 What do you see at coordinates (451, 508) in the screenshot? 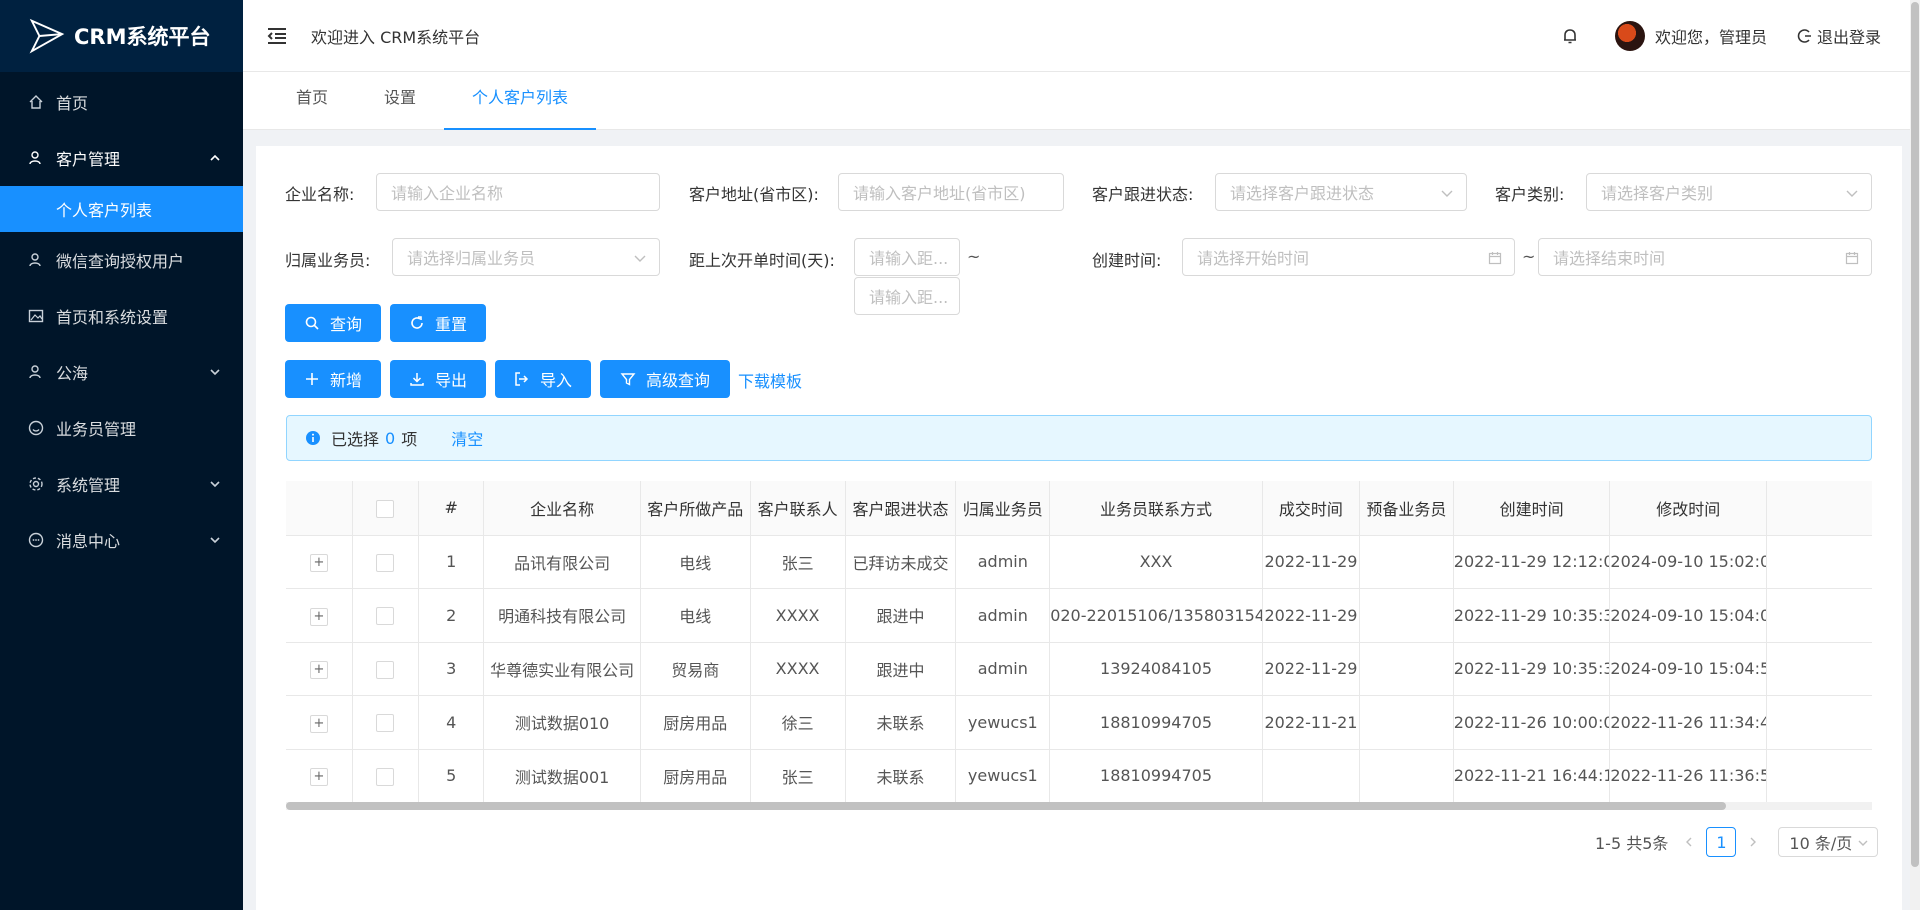
I see `column-header: #` at bounding box center [451, 508].